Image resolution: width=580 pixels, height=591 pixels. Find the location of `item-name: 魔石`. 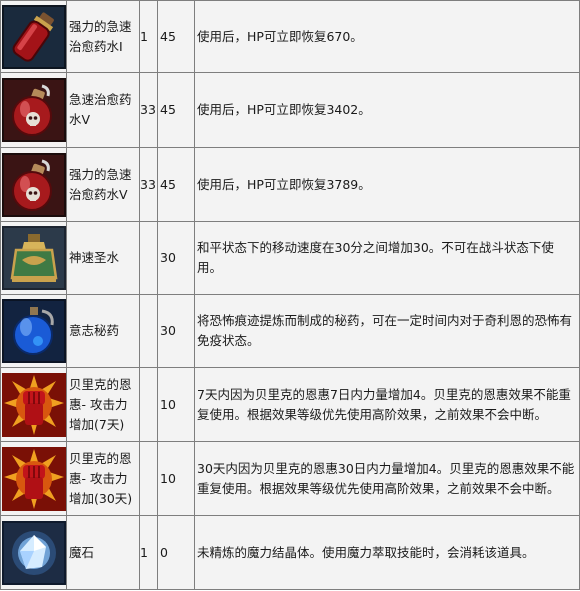

item-name: 魔石 is located at coordinates (103, 552).